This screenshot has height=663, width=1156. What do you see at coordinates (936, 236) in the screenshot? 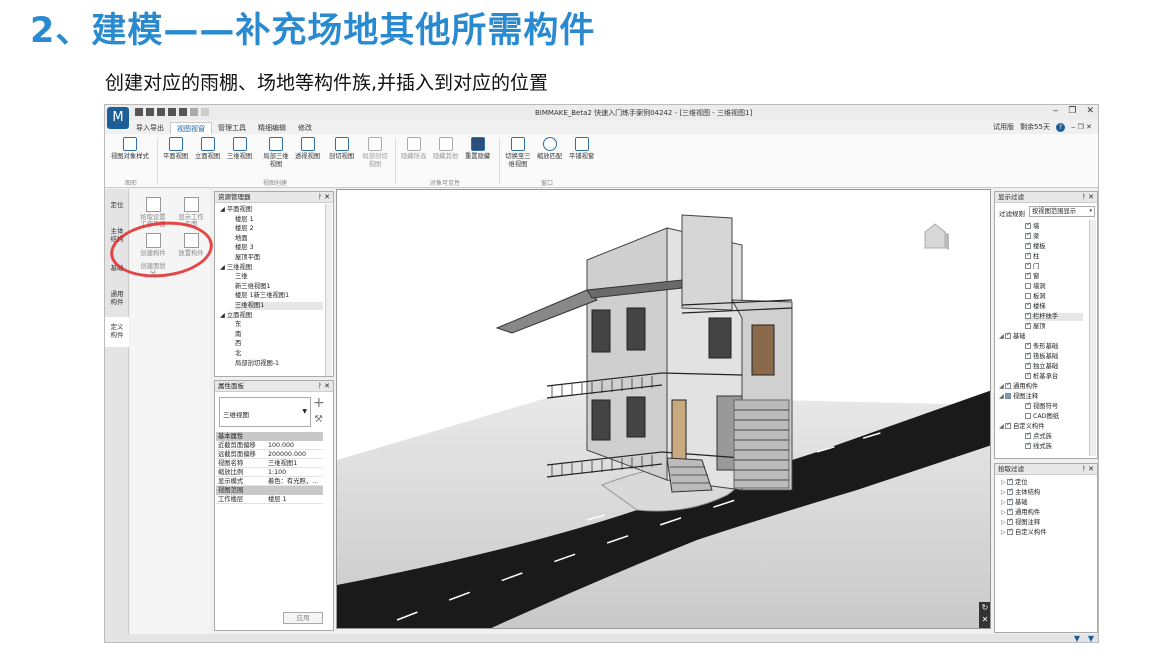
I see `view-cube` at bounding box center [936, 236].